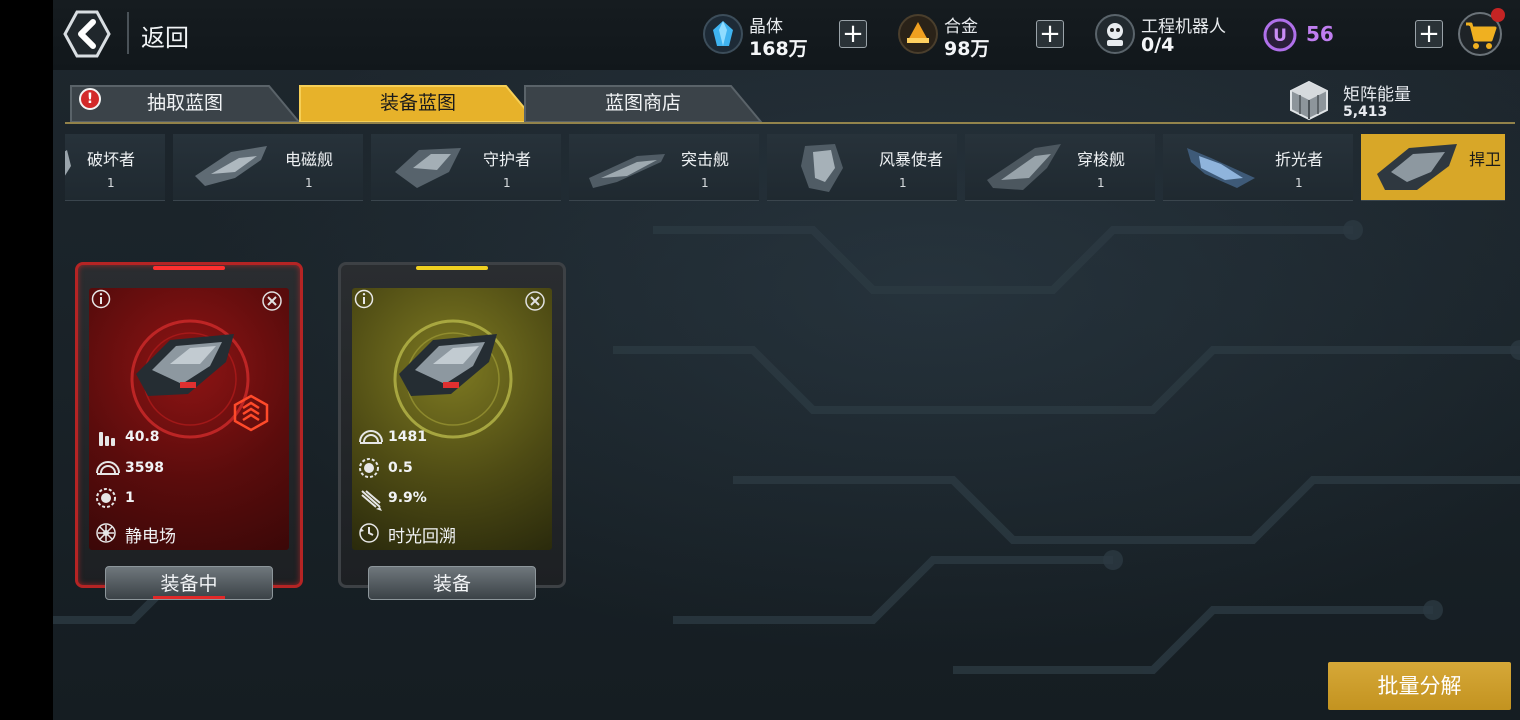 The image size is (1520, 720). Describe the element at coordinates (130, 498) in the screenshot. I see `stat-value: 1` at that location.